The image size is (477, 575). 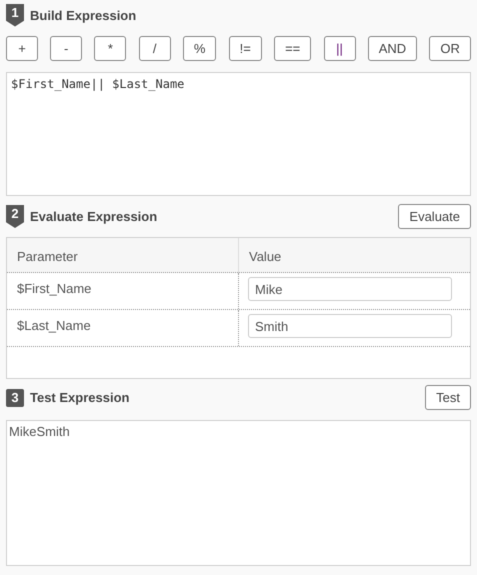 I want to click on value-field: Mike, so click(x=350, y=289).